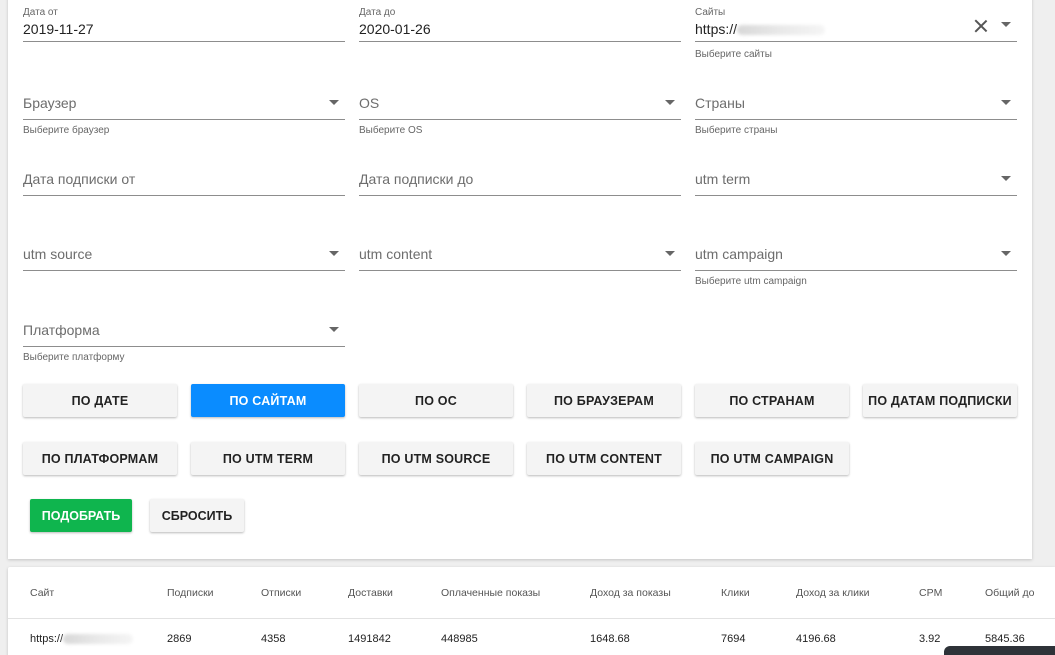  I want to click on date-to-value: 2020-01-26, so click(395, 29).